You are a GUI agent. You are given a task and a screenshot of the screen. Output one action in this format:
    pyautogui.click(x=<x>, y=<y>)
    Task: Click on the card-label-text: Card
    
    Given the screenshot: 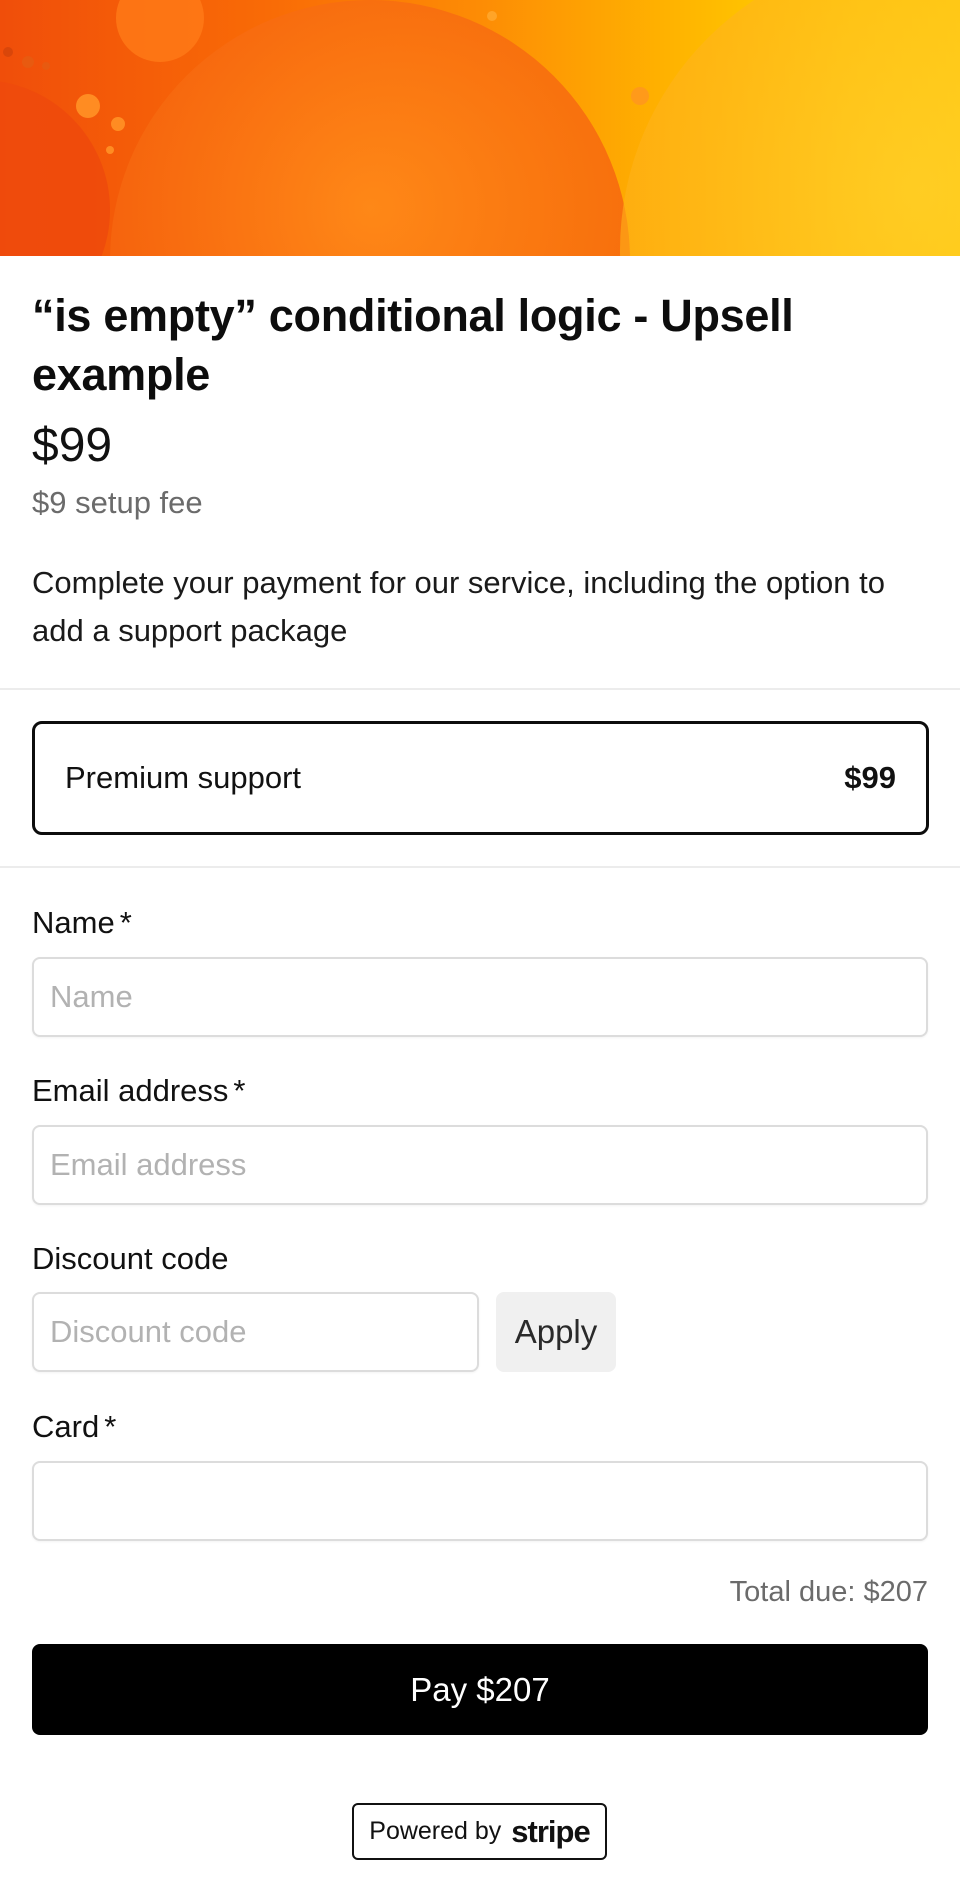 What is the action you would take?
    pyautogui.click(x=66, y=1426)
    